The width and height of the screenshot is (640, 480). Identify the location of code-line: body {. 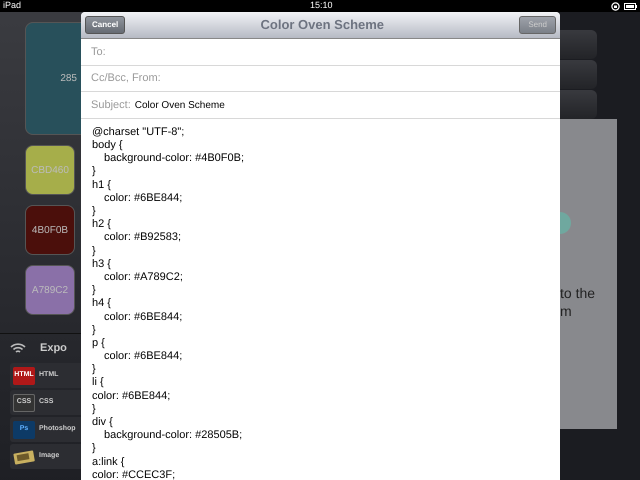
(108, 145).